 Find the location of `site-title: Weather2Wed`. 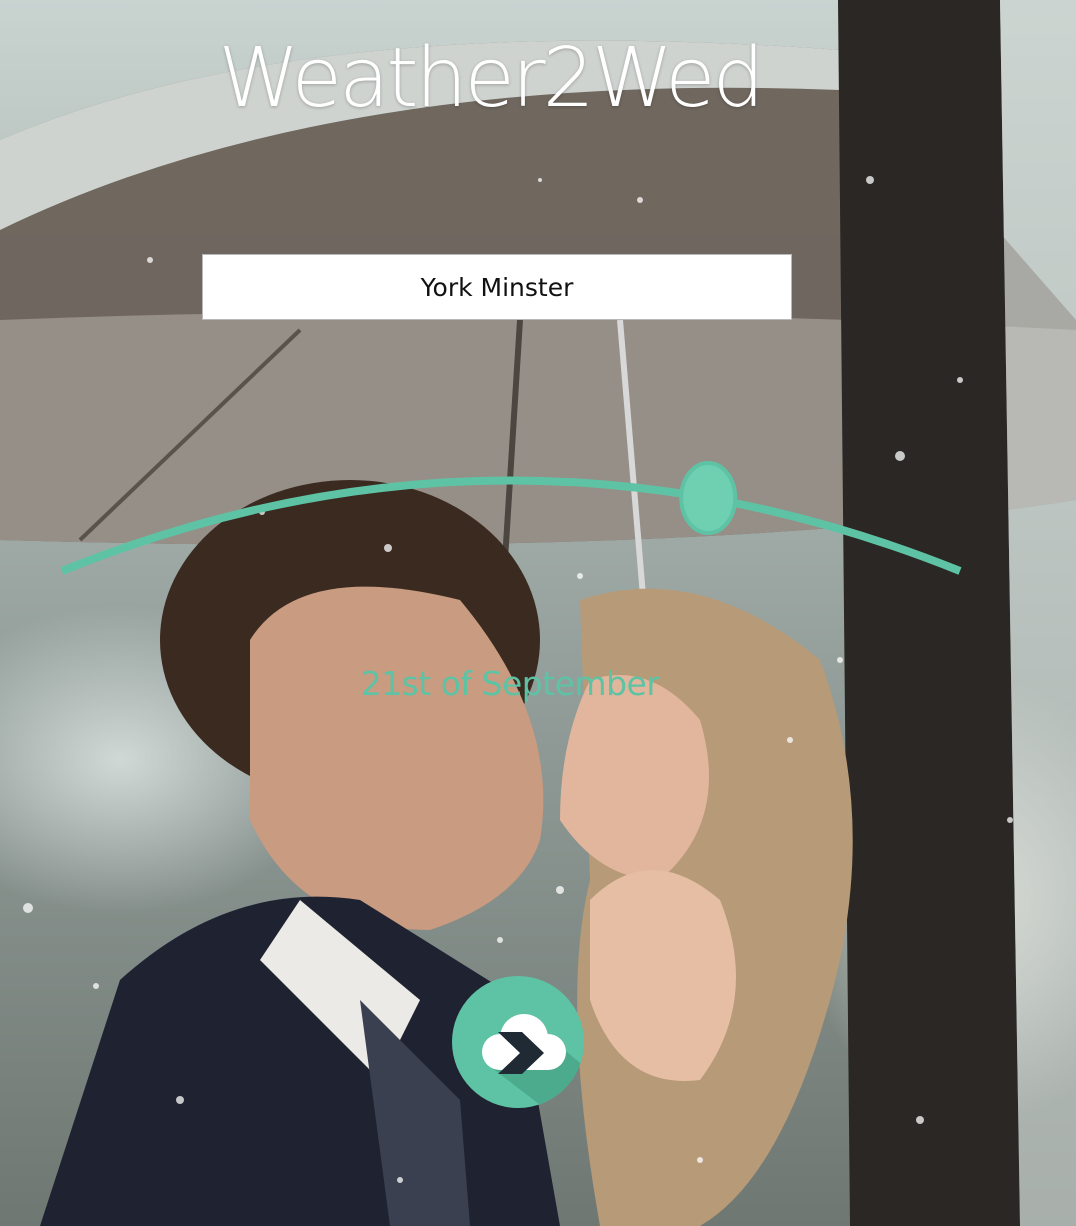

site-title: Weather2Wed is located at coordinates (491, 78).